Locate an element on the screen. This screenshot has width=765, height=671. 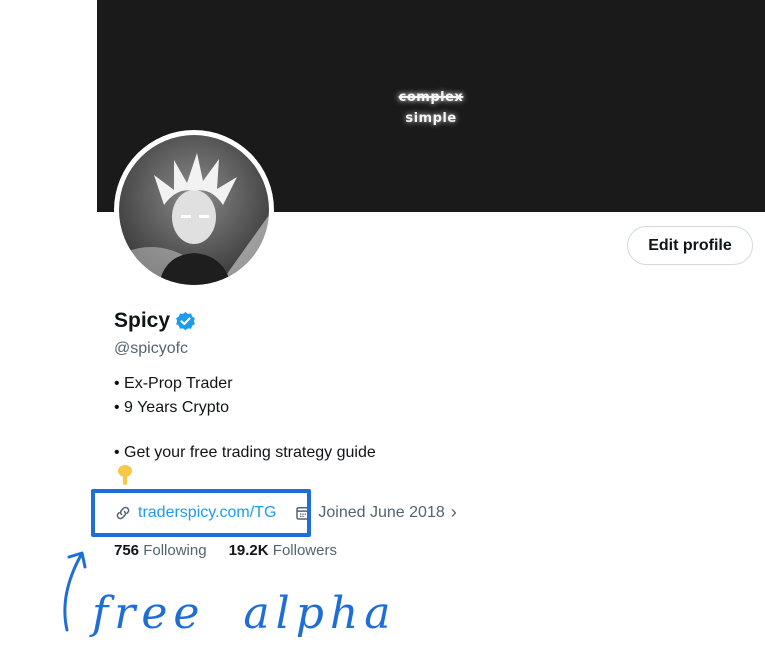
annotation-arrow-icon is located at coordinates (75, 591).